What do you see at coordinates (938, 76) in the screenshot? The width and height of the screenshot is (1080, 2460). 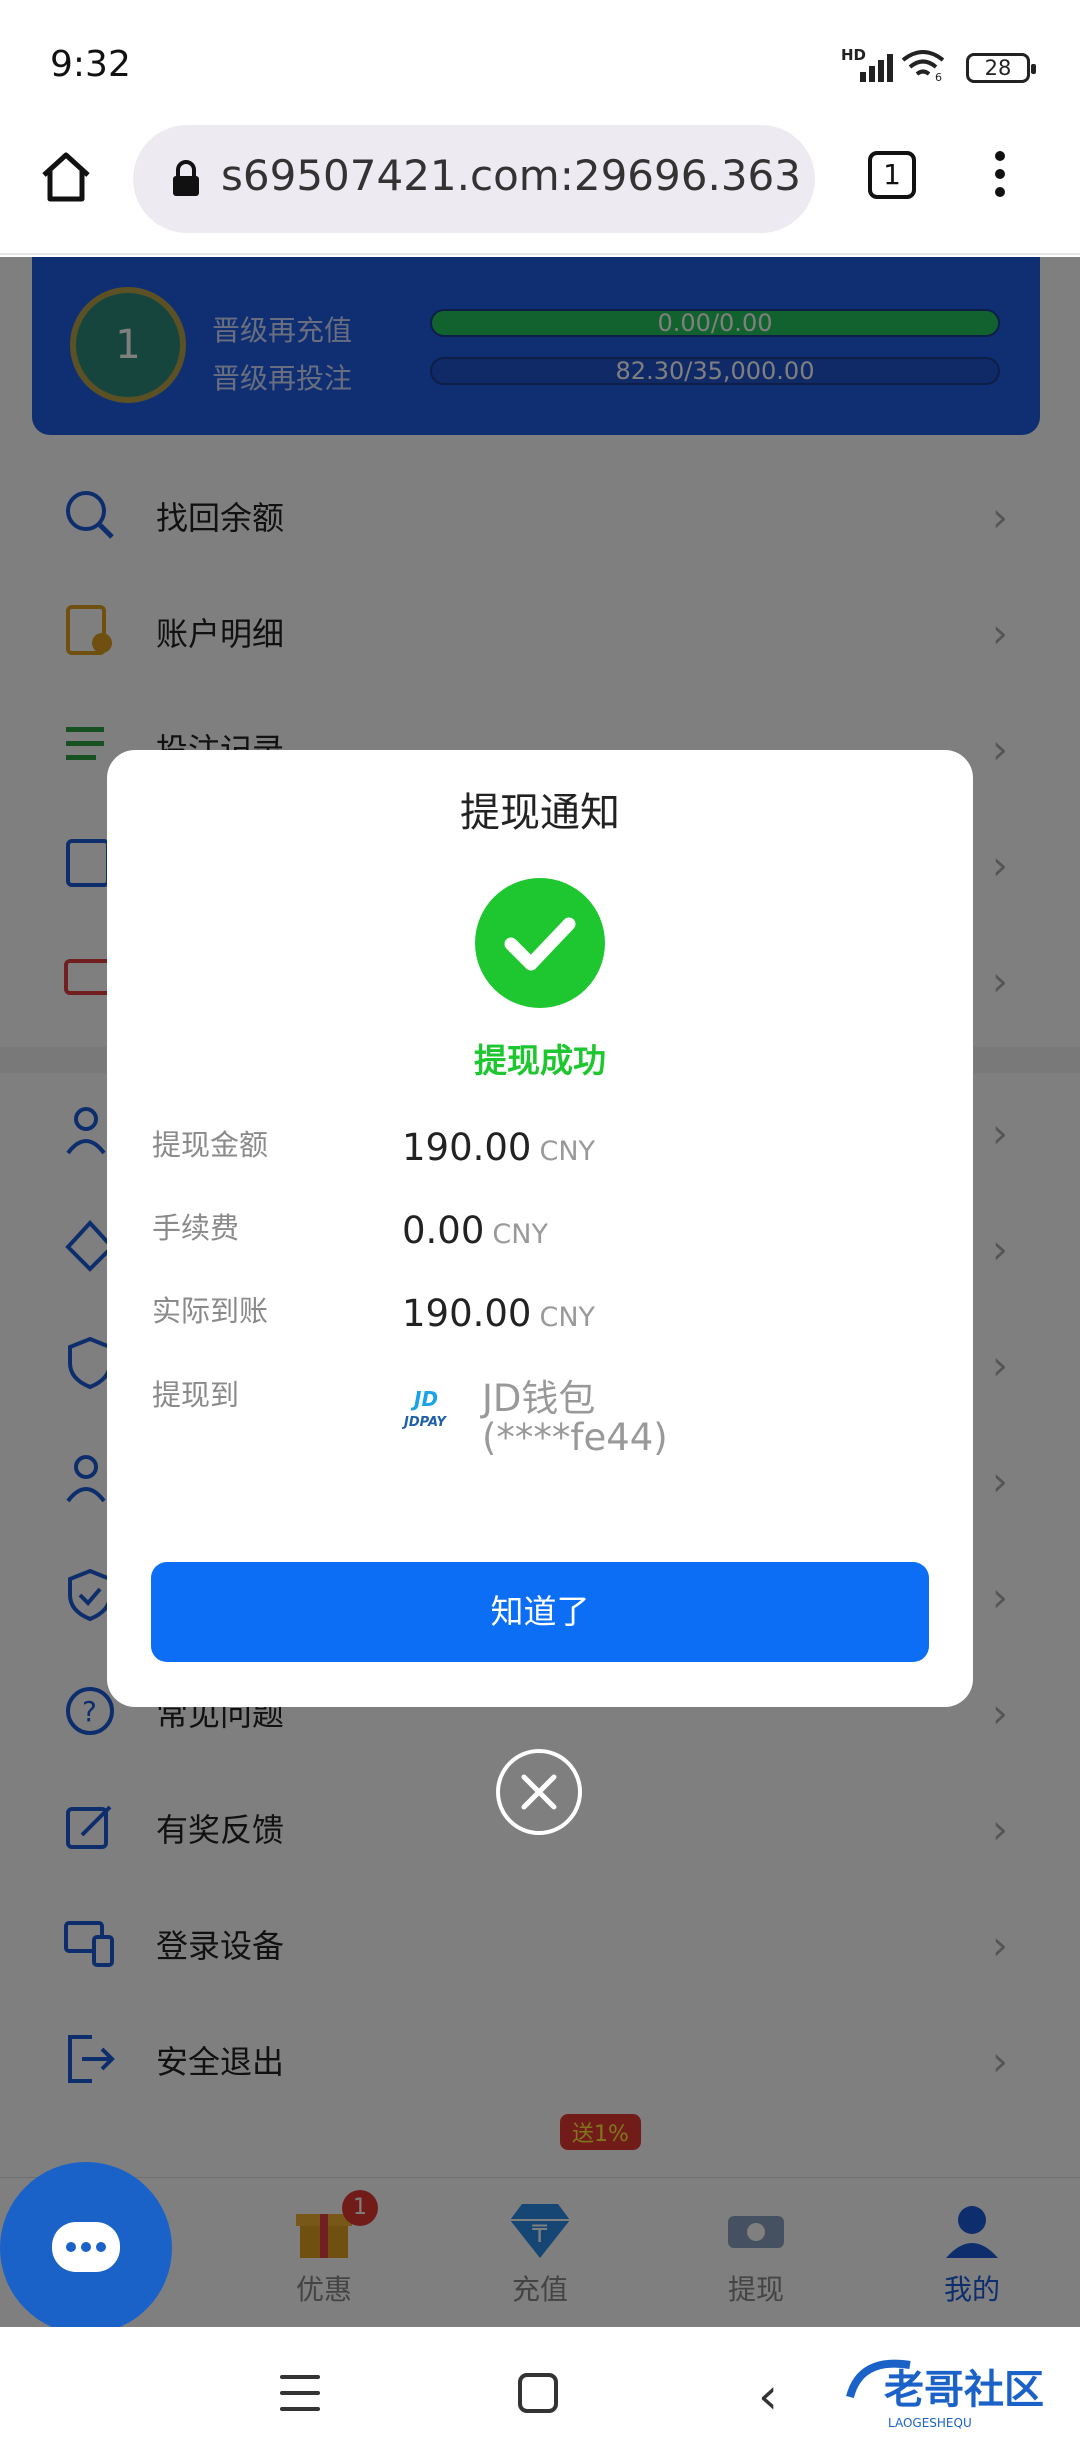 I see `wifi-sub: 6` at bounding box center [938, 76].